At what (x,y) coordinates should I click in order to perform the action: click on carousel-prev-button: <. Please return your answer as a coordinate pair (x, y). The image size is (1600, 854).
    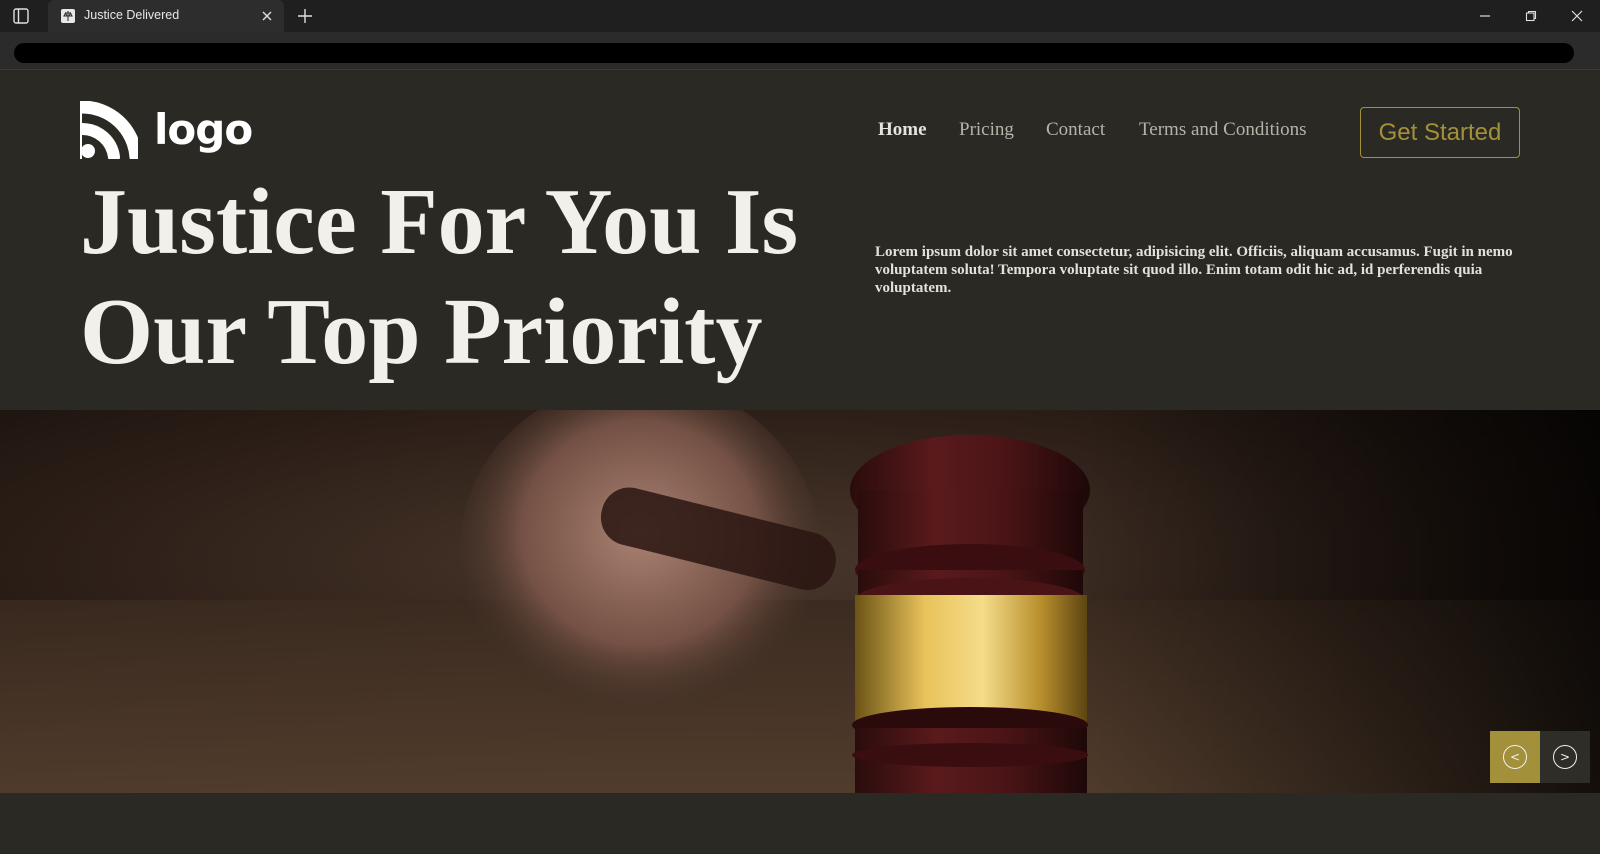
    Looking at the image, I should click on (1515, 757).